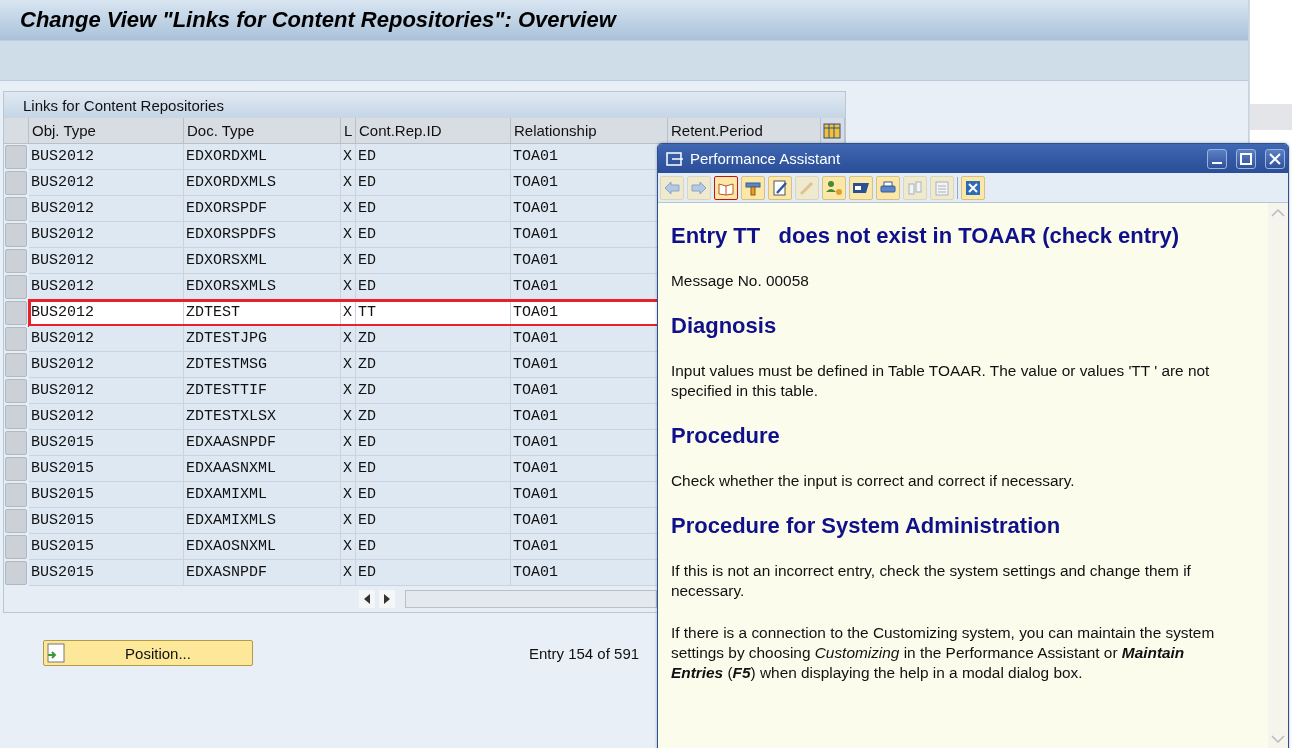  I want to click on window-icon, so click(675, 158).